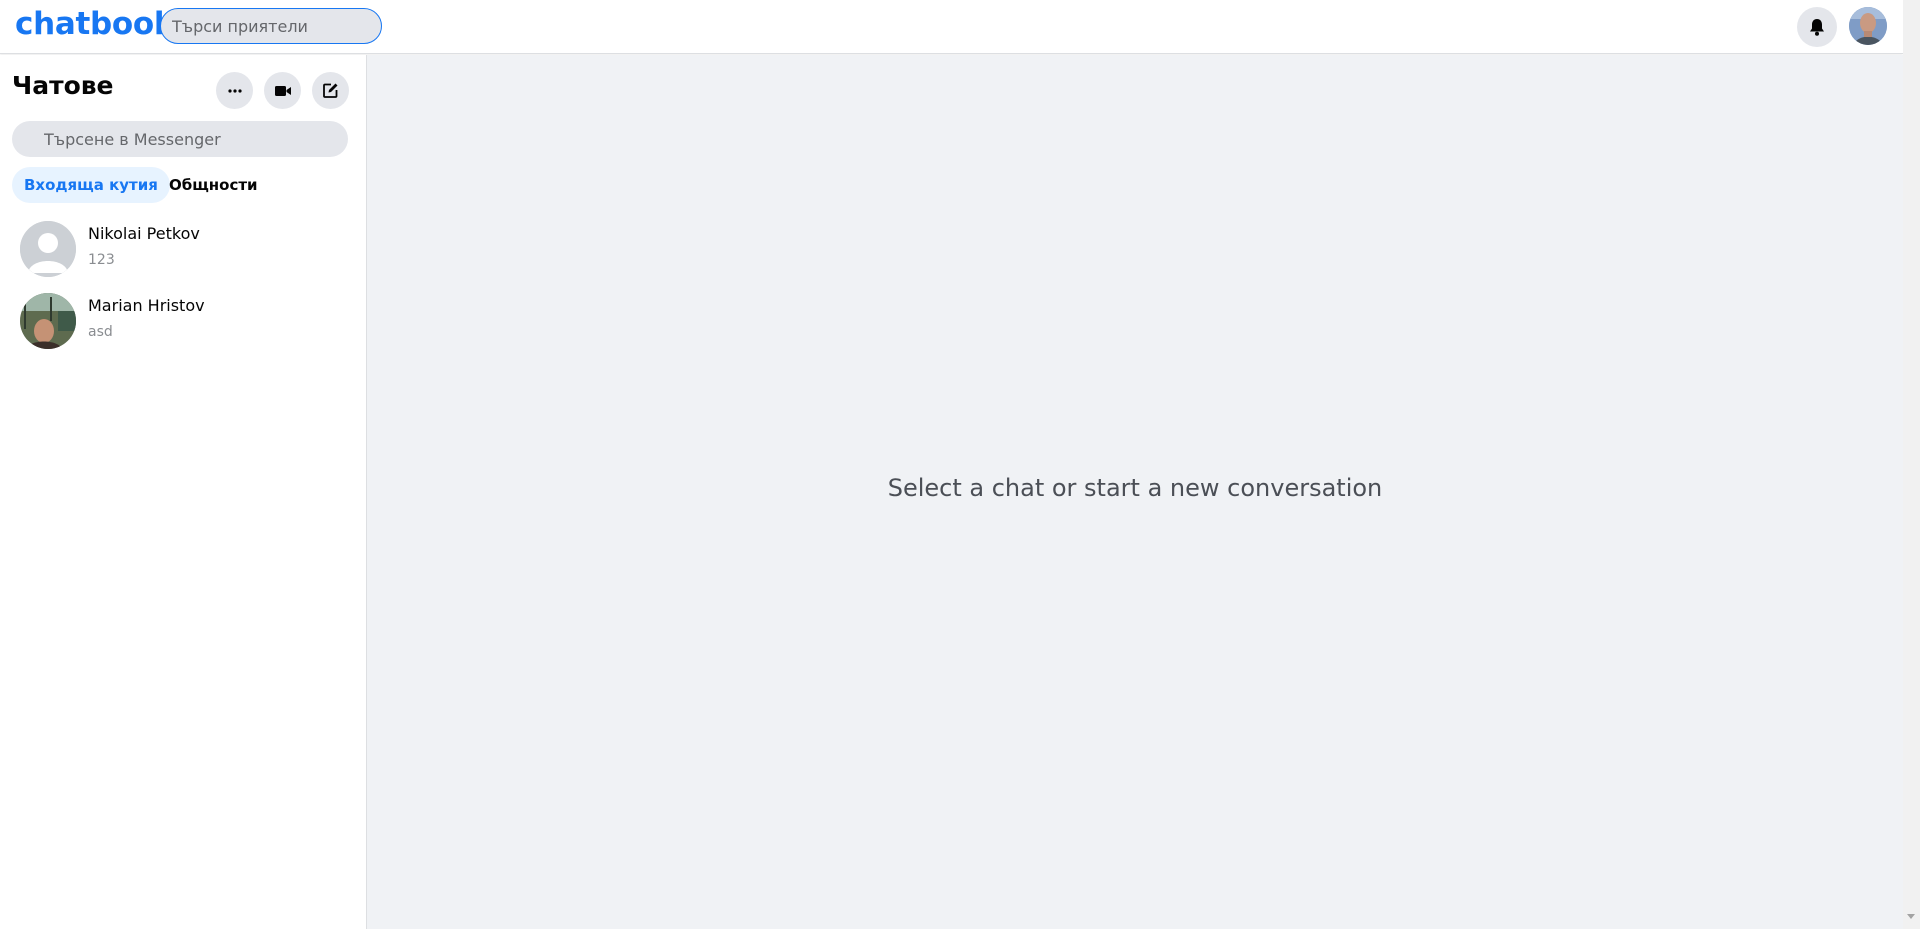  Describe the element at coordinates (182, 250) in the screenshot. I see `chat-list-item: Nikolai Petkov 123` at that location.